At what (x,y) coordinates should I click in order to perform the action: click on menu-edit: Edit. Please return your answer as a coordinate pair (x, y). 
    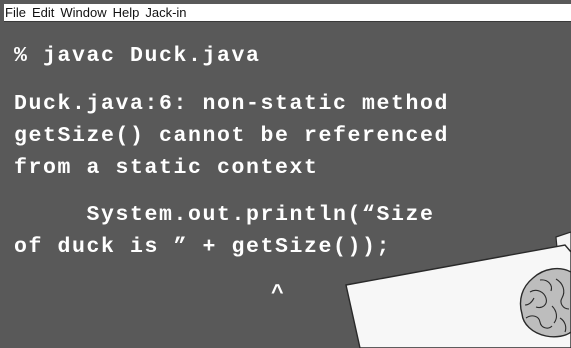
    Looking at the image, I should click on (43, 12).